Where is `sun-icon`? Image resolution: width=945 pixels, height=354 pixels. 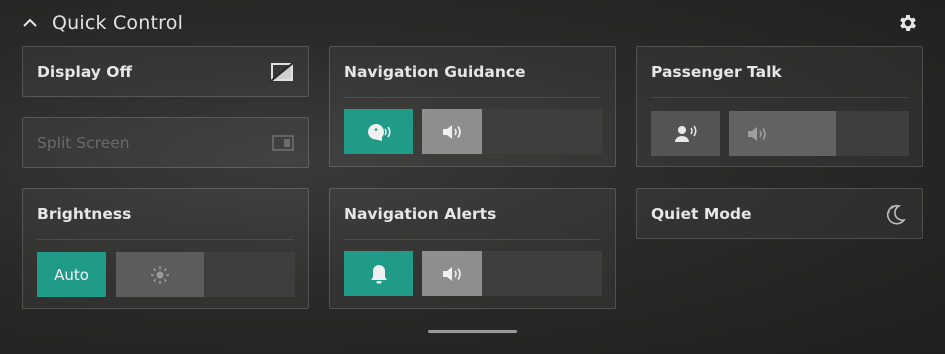 sun-icon is located at coordinates (160, 274).